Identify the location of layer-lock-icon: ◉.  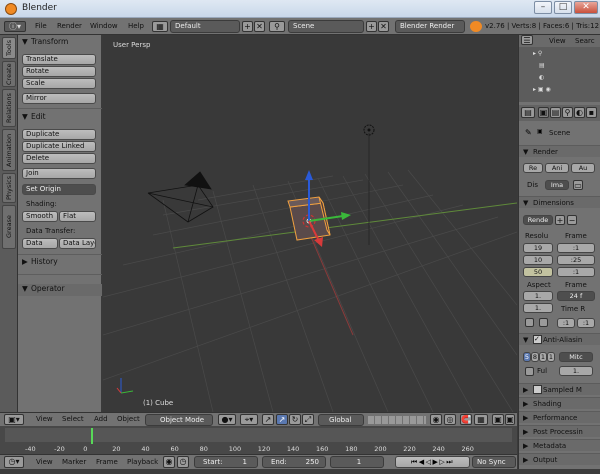
(436, 419).